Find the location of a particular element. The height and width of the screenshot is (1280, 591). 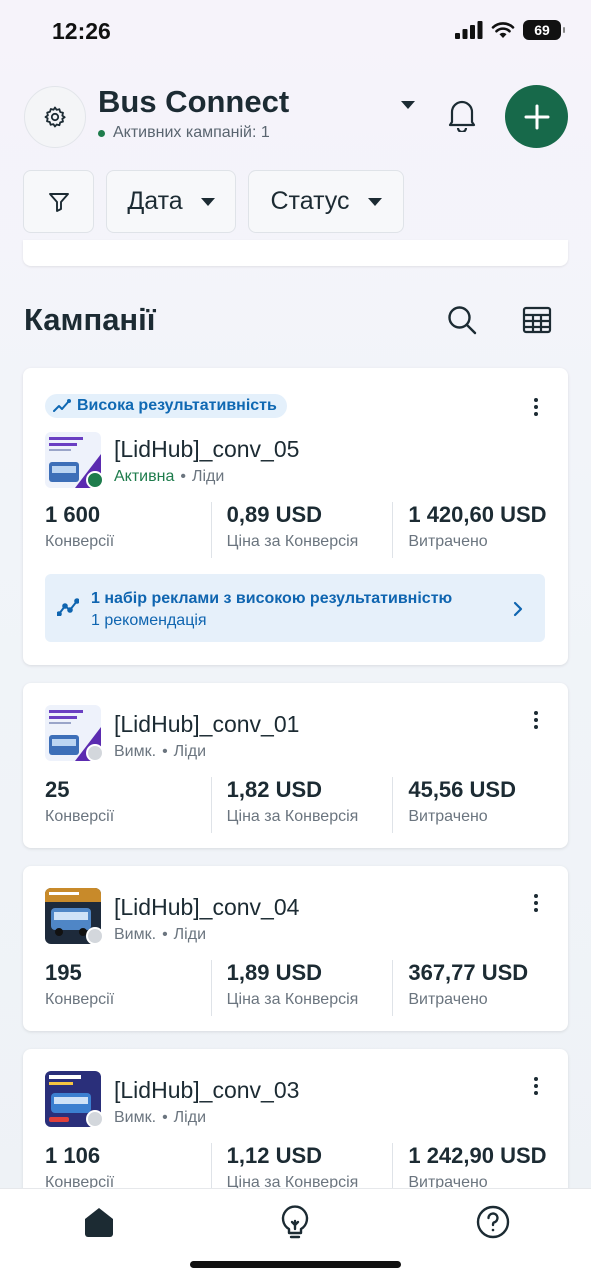

status-filter-dropdown: Статус is located at coordinates (326, 201).